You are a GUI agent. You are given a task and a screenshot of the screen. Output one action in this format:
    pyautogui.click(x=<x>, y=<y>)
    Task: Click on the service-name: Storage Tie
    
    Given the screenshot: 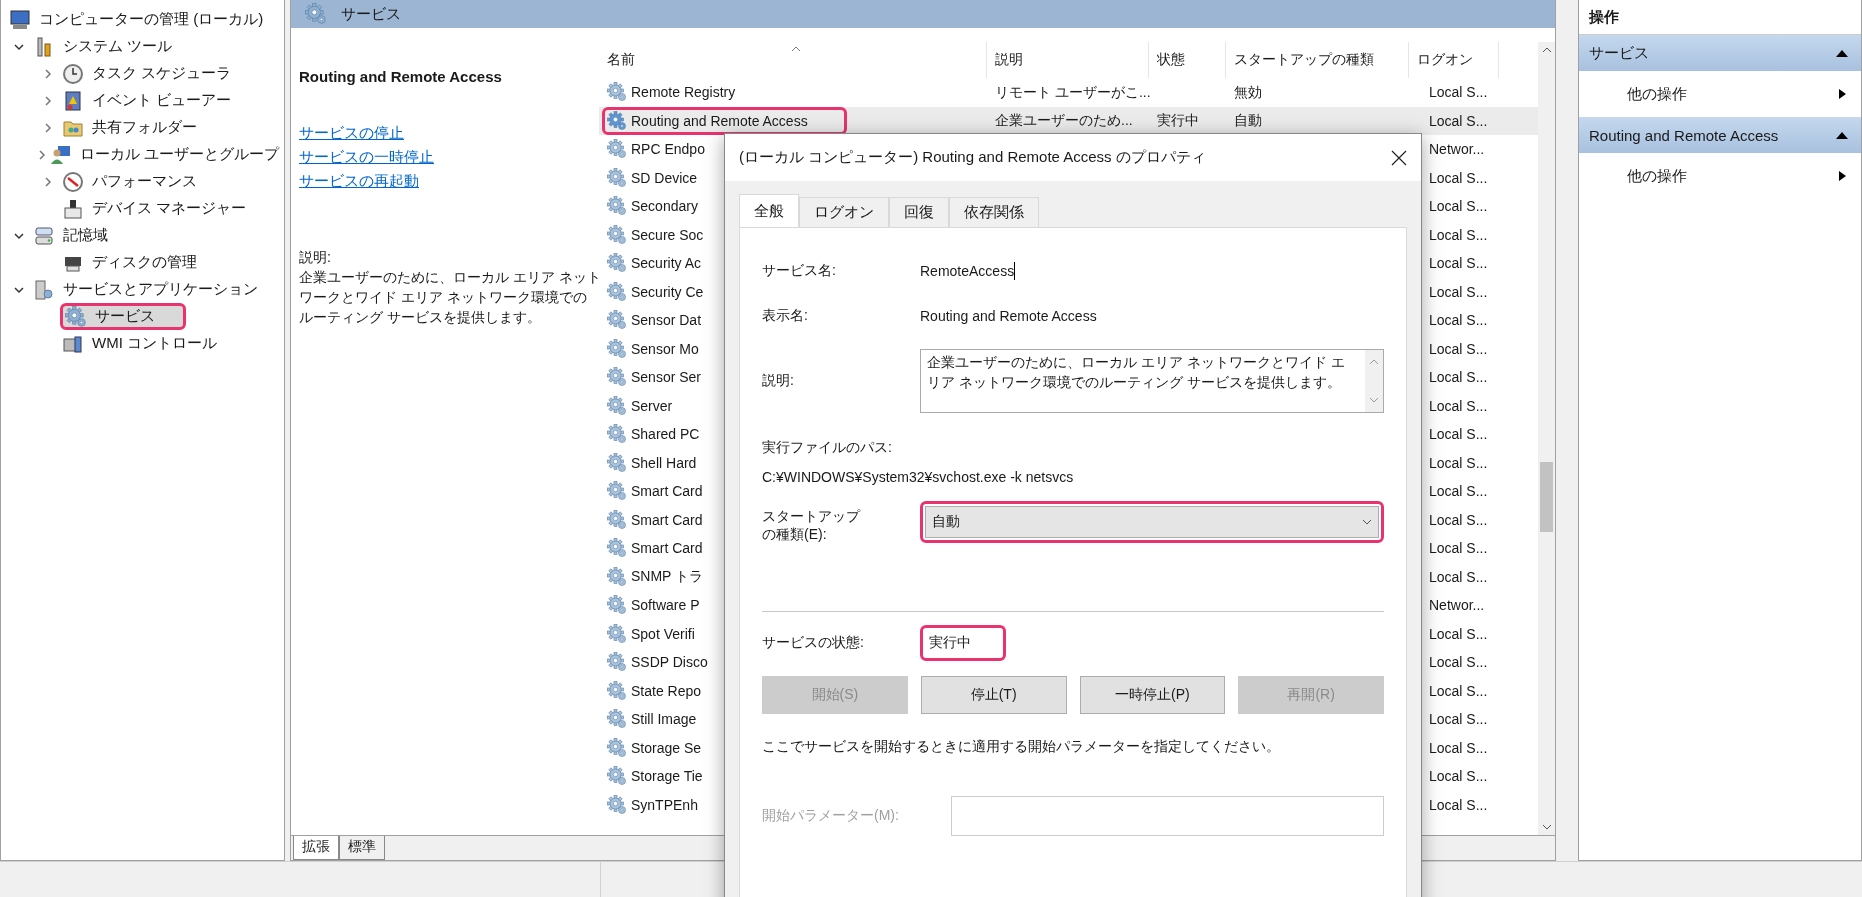 What is the action you would take?
    pyautogui.click(x=667, y=776)
    